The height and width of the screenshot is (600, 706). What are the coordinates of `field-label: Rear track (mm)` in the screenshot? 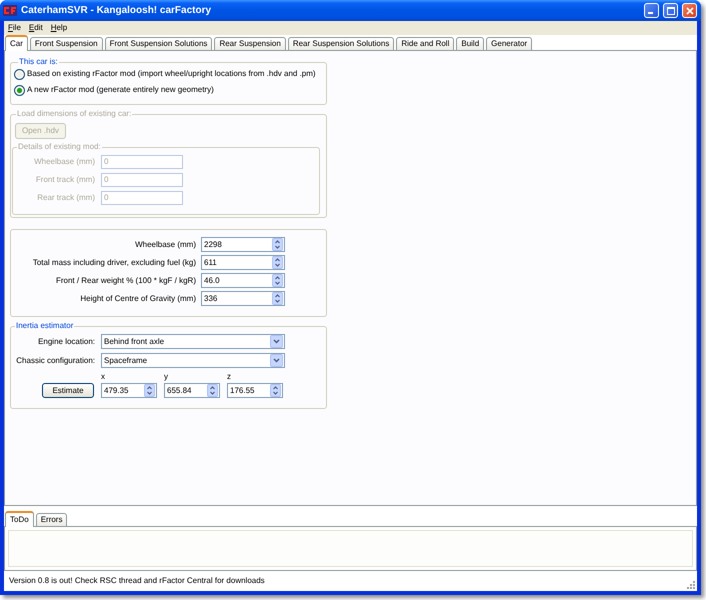 It's located at (66, 198).